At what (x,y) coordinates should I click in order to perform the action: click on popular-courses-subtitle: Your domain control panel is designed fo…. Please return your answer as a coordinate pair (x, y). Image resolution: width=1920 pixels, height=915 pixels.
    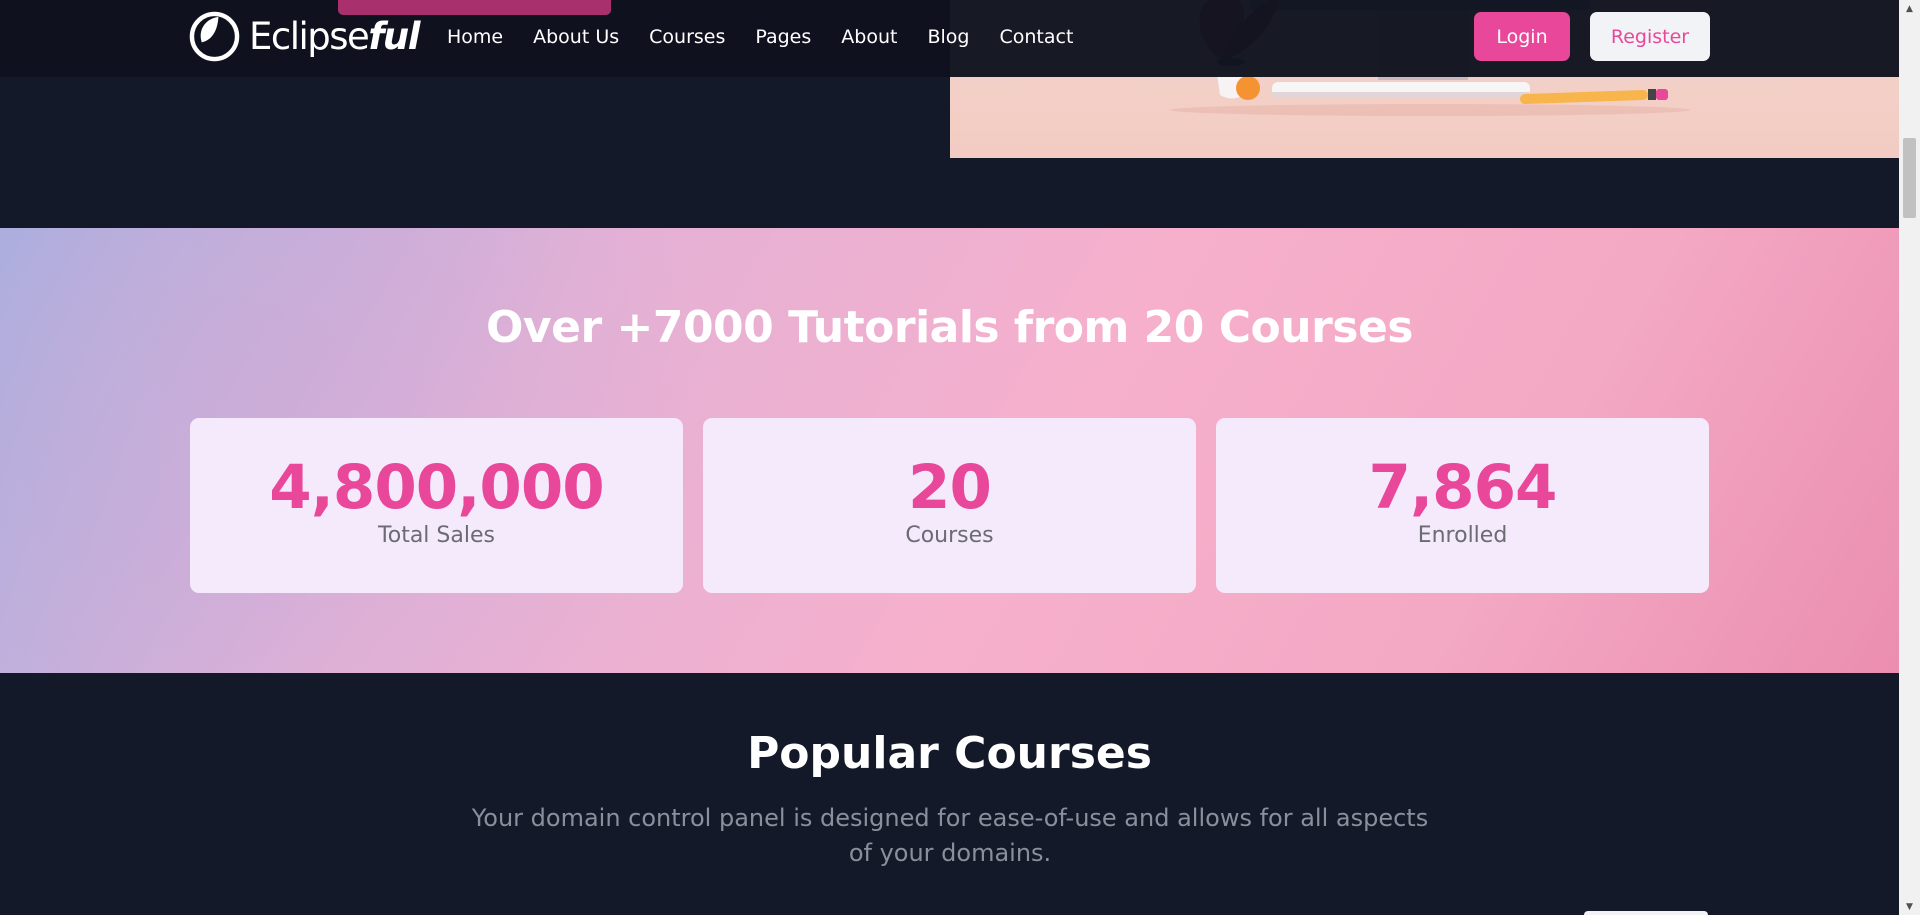
    Looking at the image, I should click on (950, 835).